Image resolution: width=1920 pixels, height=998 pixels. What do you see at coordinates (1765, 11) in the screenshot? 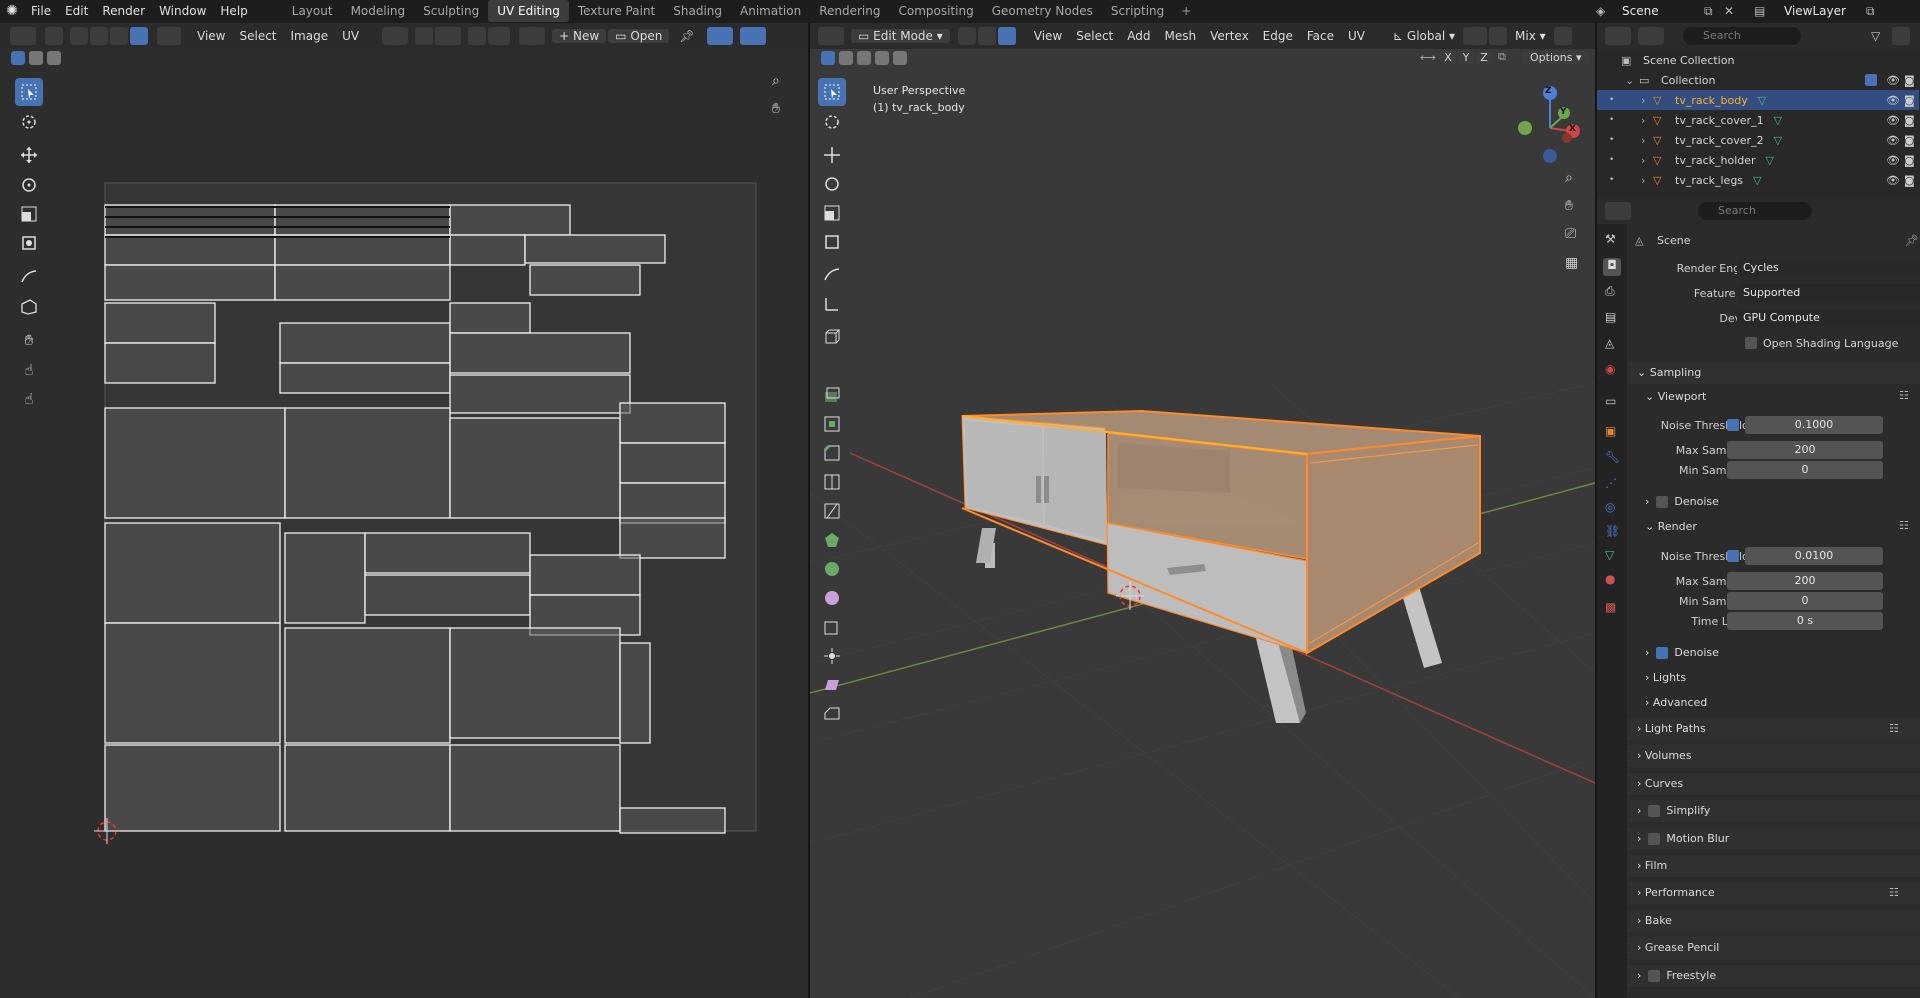
I see `view-layer-icon: ▤` at bounding box center [1765, 11].